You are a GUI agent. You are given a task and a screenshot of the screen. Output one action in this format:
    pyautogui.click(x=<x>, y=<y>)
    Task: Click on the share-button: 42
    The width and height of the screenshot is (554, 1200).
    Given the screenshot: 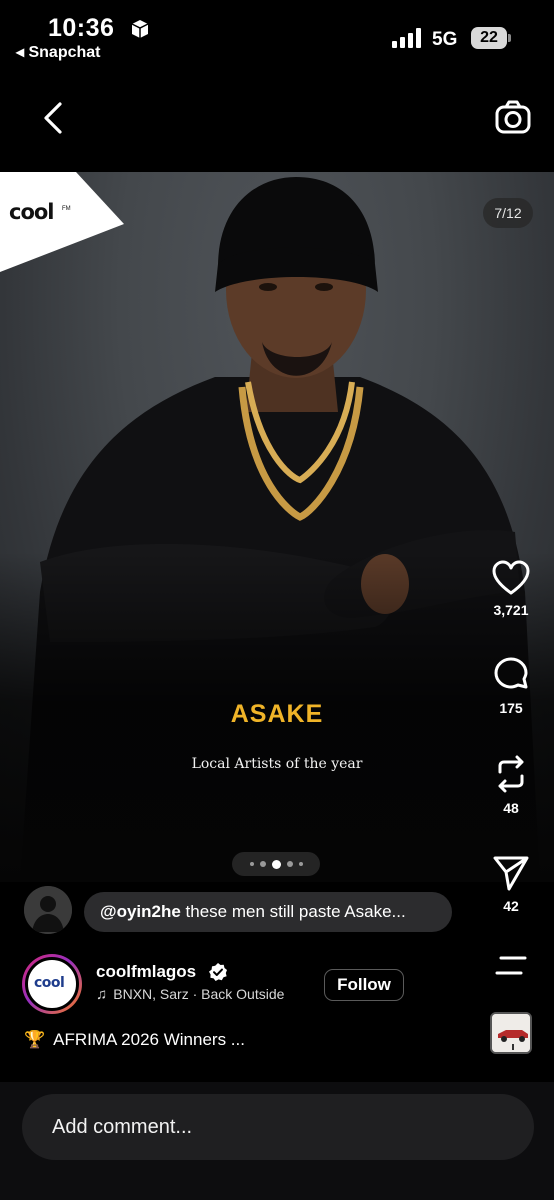 What is the action you would take?
    pyautogui.click(x=511, y=884)
    